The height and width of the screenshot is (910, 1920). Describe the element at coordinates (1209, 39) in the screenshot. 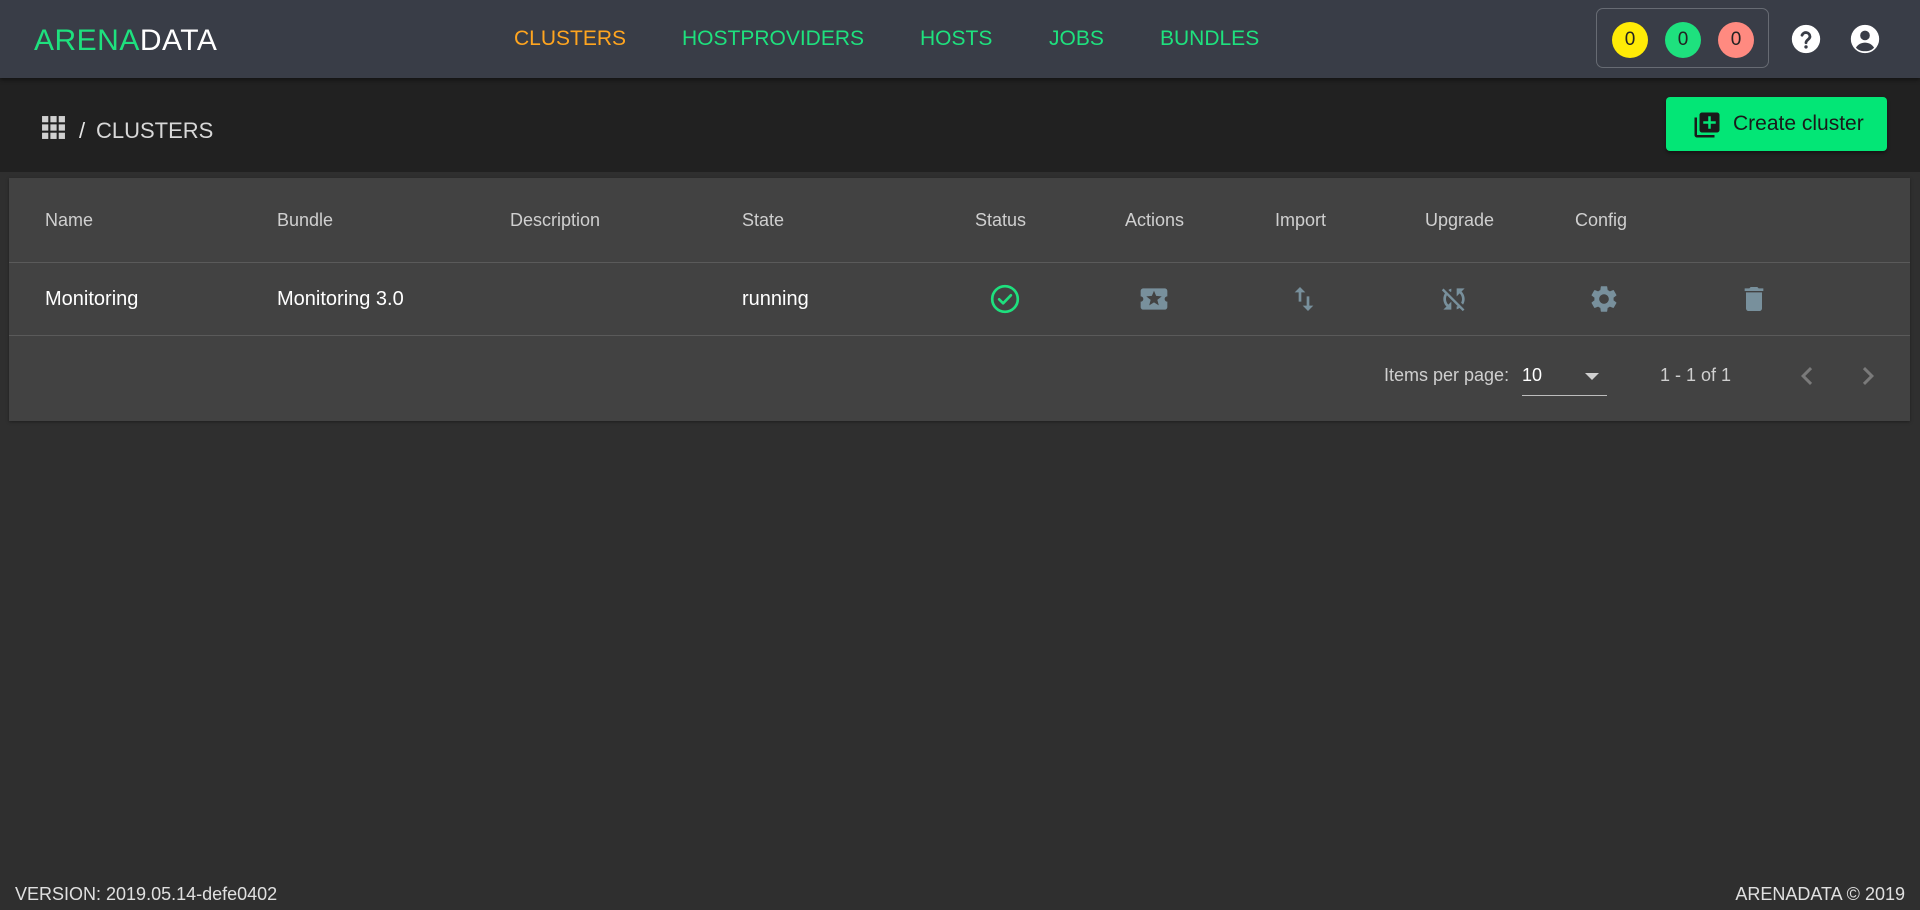

I see `nav-bundles: BUNDLES` at that location.